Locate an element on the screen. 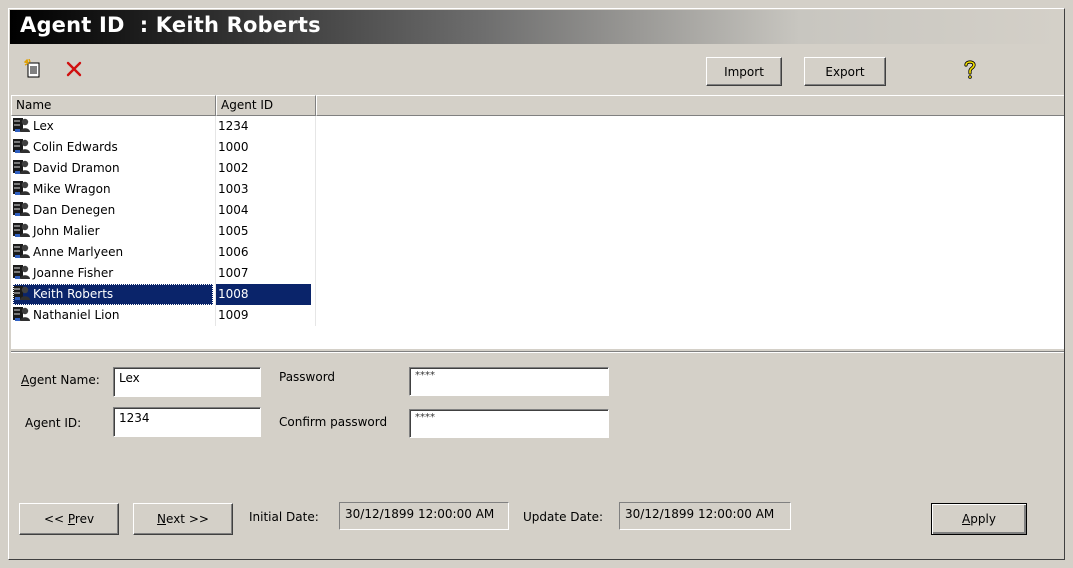  import-button: Import is located at coordinates (744, 71).